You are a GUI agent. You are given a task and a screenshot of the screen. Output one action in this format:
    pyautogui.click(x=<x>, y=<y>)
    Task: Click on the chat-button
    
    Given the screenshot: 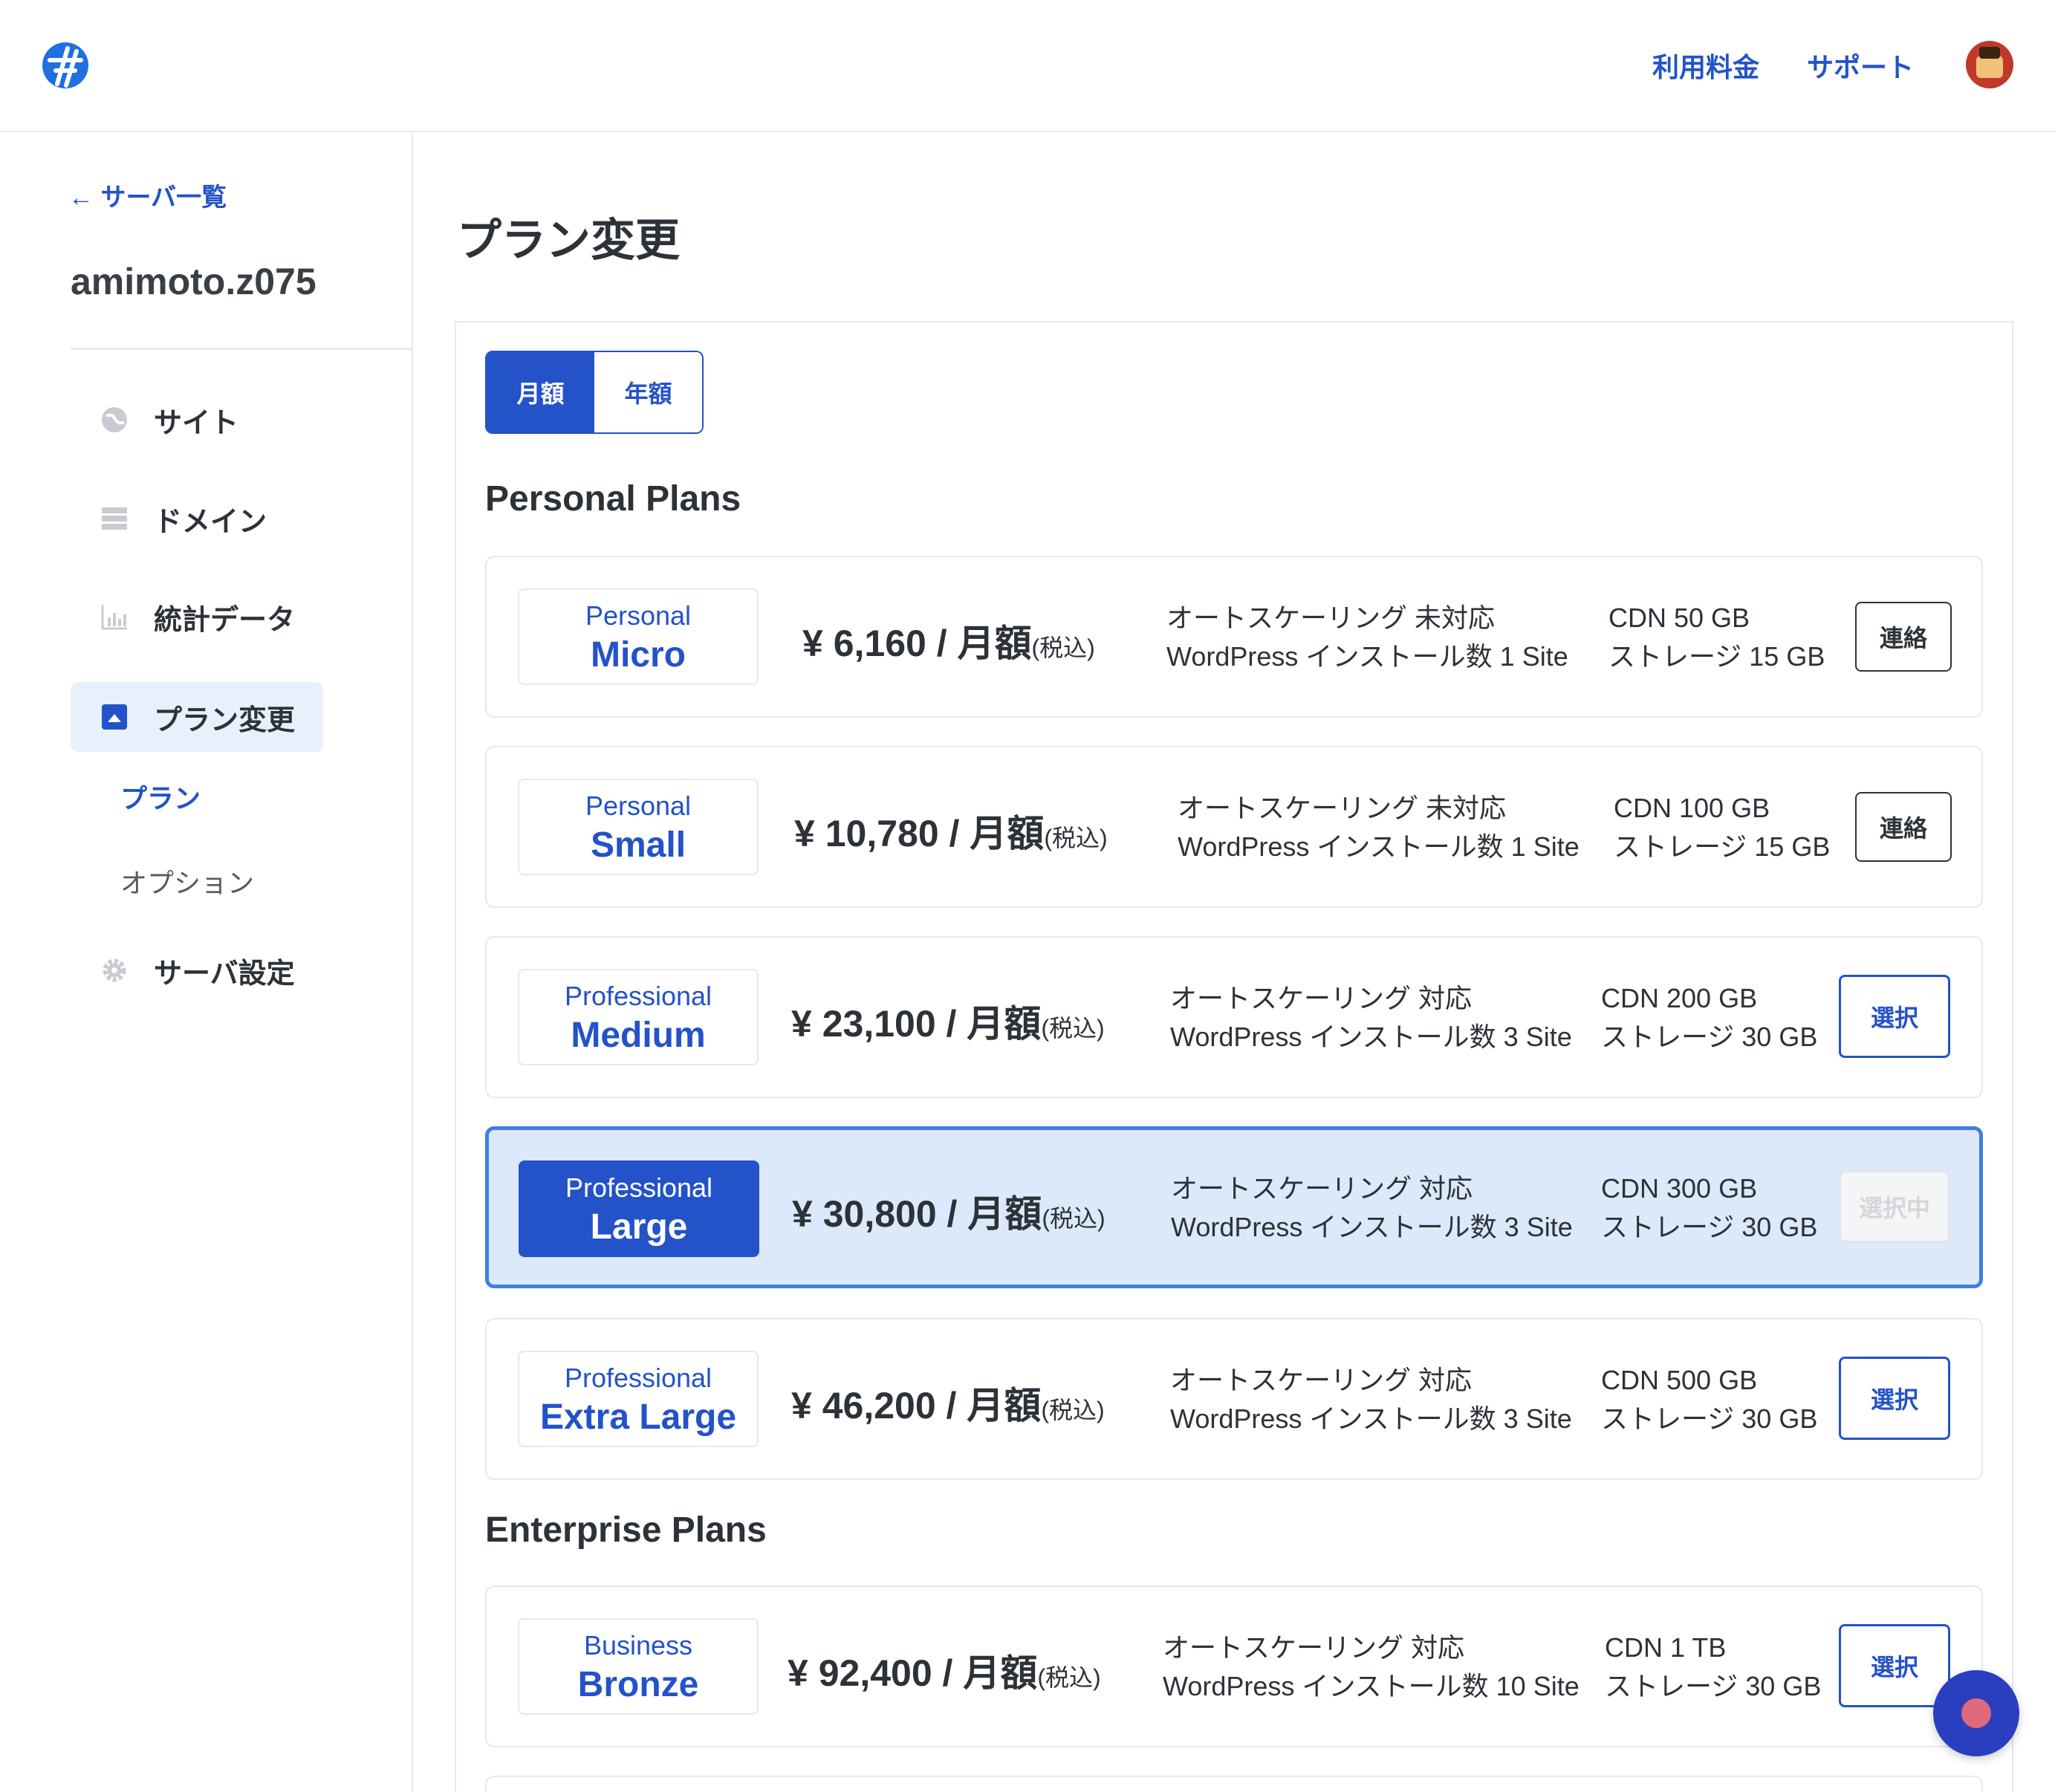 What is the action you would take?
    pyautogui.click(x=1976, y=1713)
    